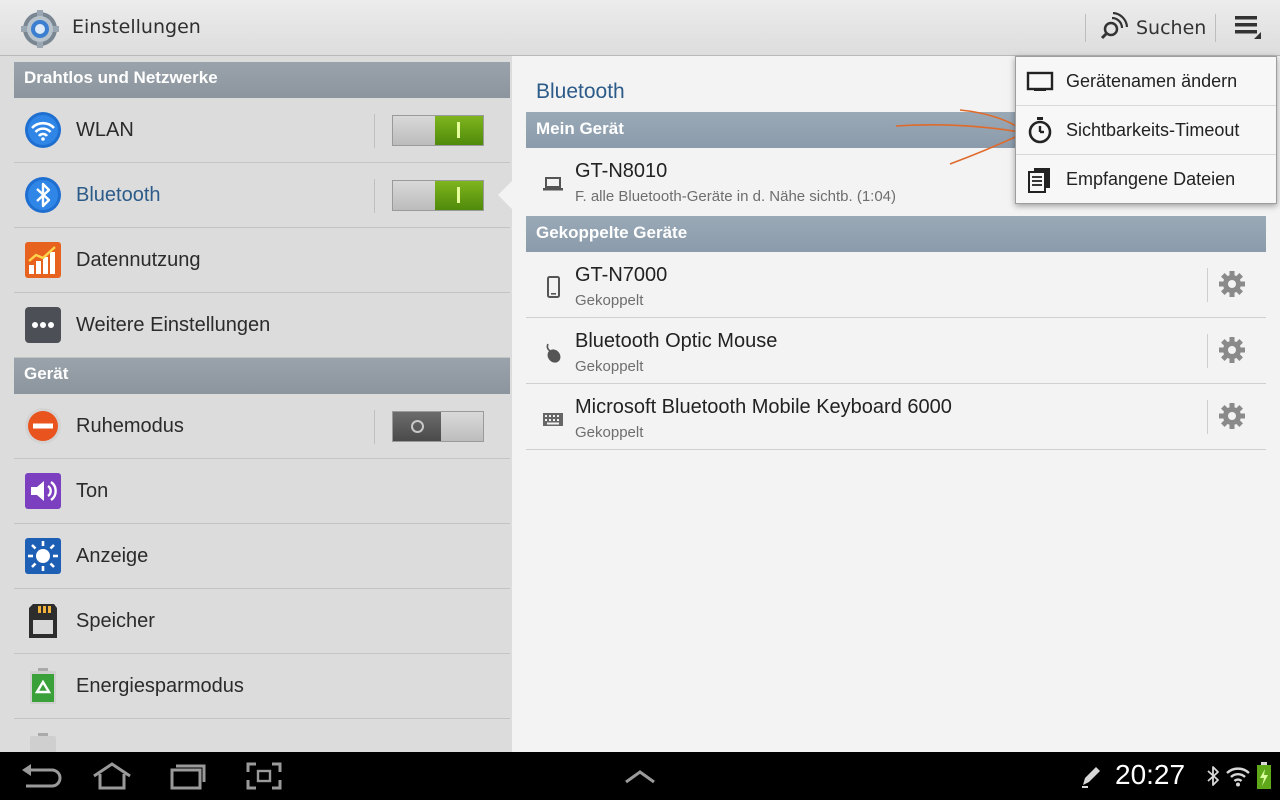  Describe the element at coordinates (505, 195) in the screenshot. I see `selection-pointer` at that location.